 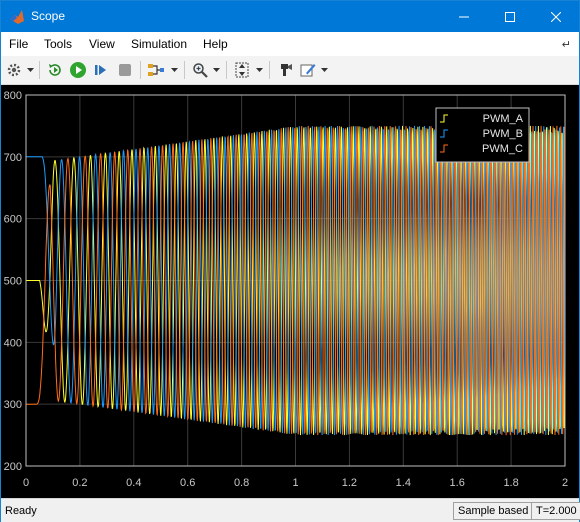 What do you see at coordinates (13, 343) in the screenshot?
I see `y-tick-label: 400` at bounding box center [13, 343].